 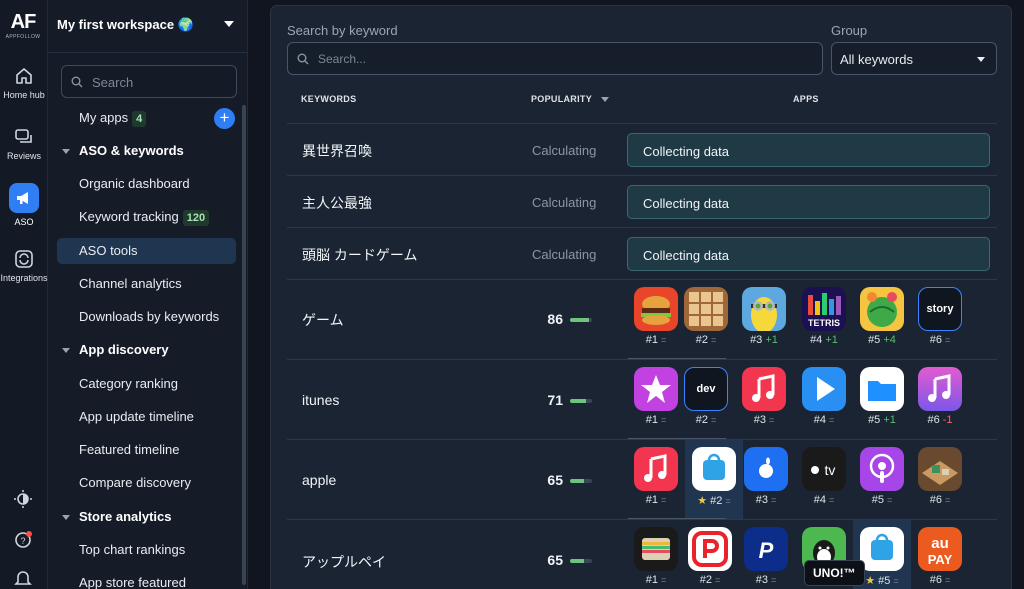 I want to click on section-app-discovery: App discovery, so click(x=115, y=350).